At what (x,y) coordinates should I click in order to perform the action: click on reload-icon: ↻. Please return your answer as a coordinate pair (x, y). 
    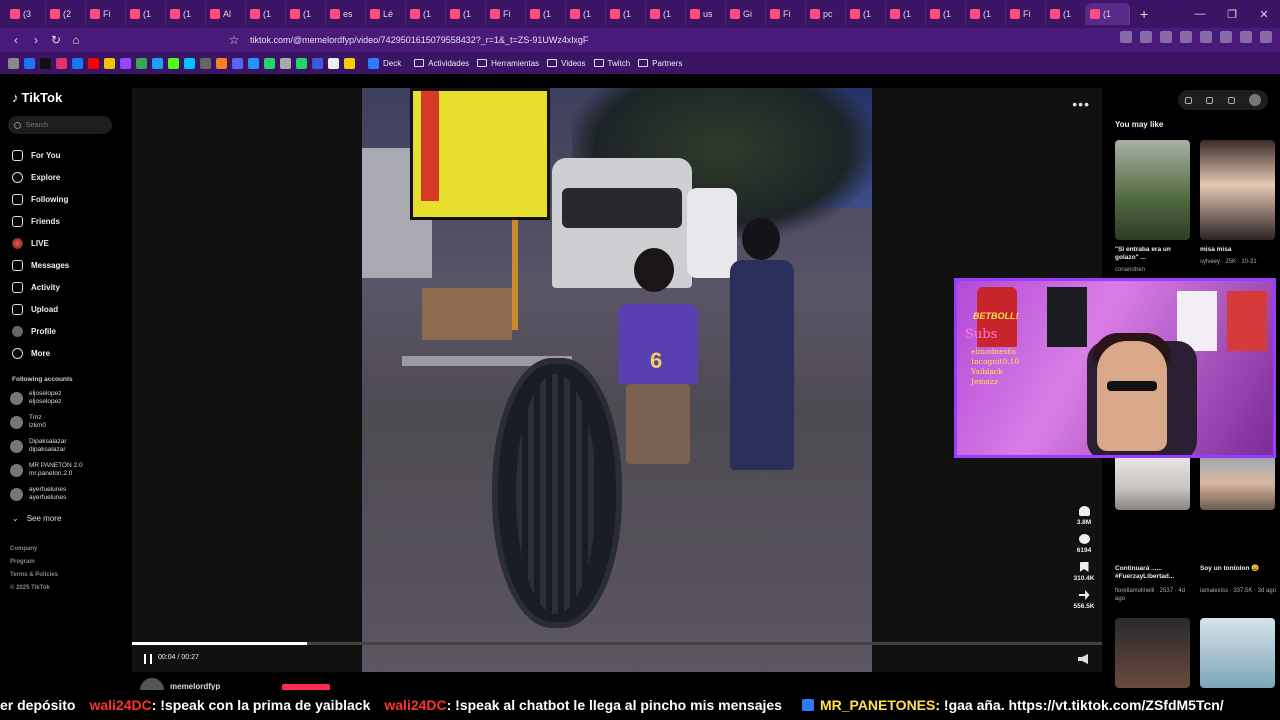
    Looking at the image, I should click on (56, 40).